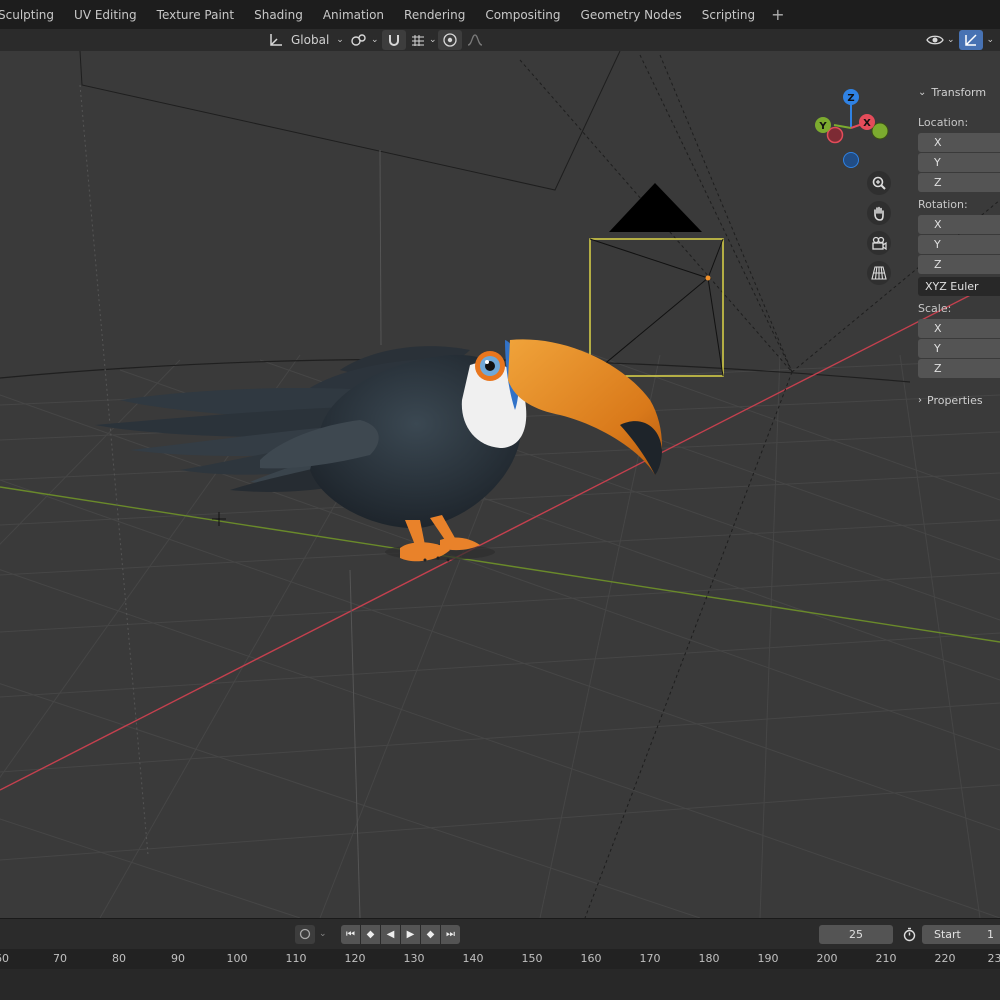  What do you see at coordinates (768, 958) in the screenshot?
I see `ruler-tick: 190` at bounding box center [768, 958].